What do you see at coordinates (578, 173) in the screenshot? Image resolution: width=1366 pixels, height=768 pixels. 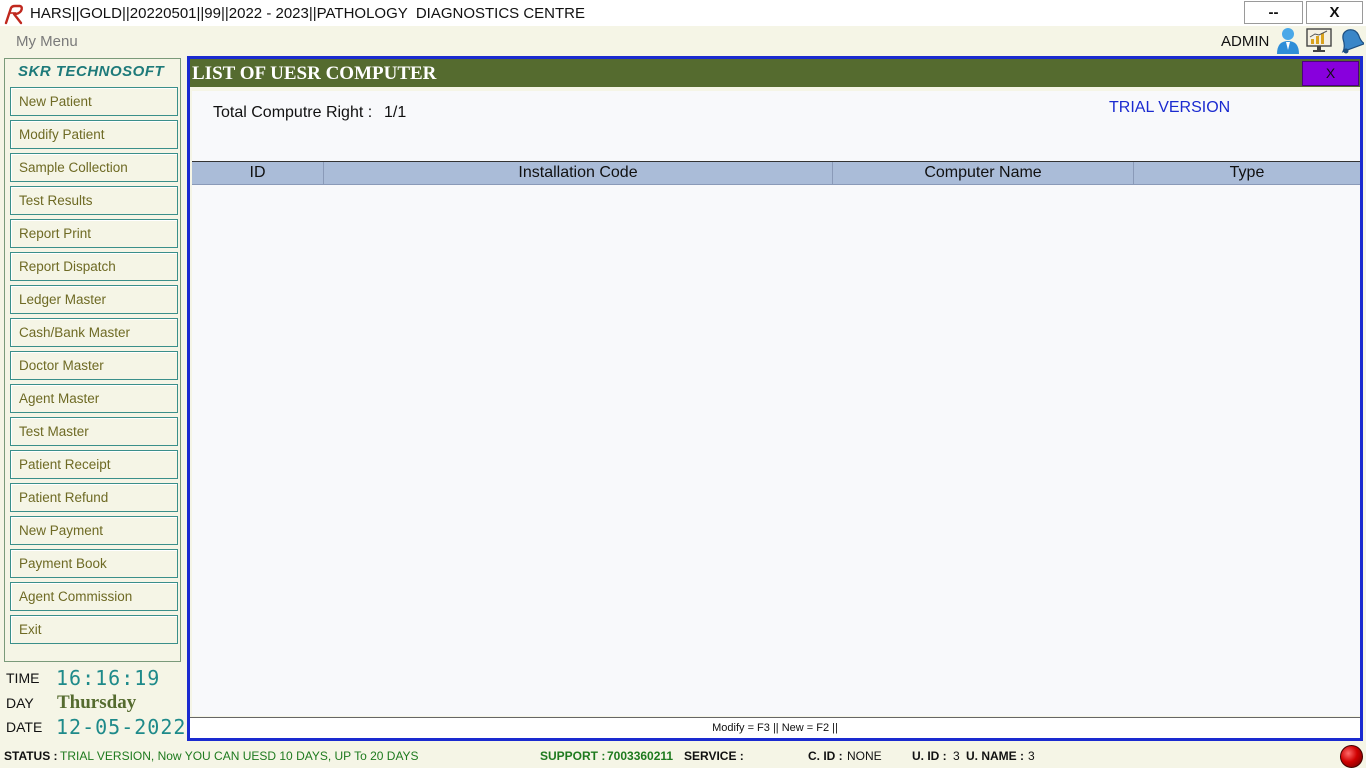 I see `column-header-installation-code: Installation Code` at bounding box center [578, 173].